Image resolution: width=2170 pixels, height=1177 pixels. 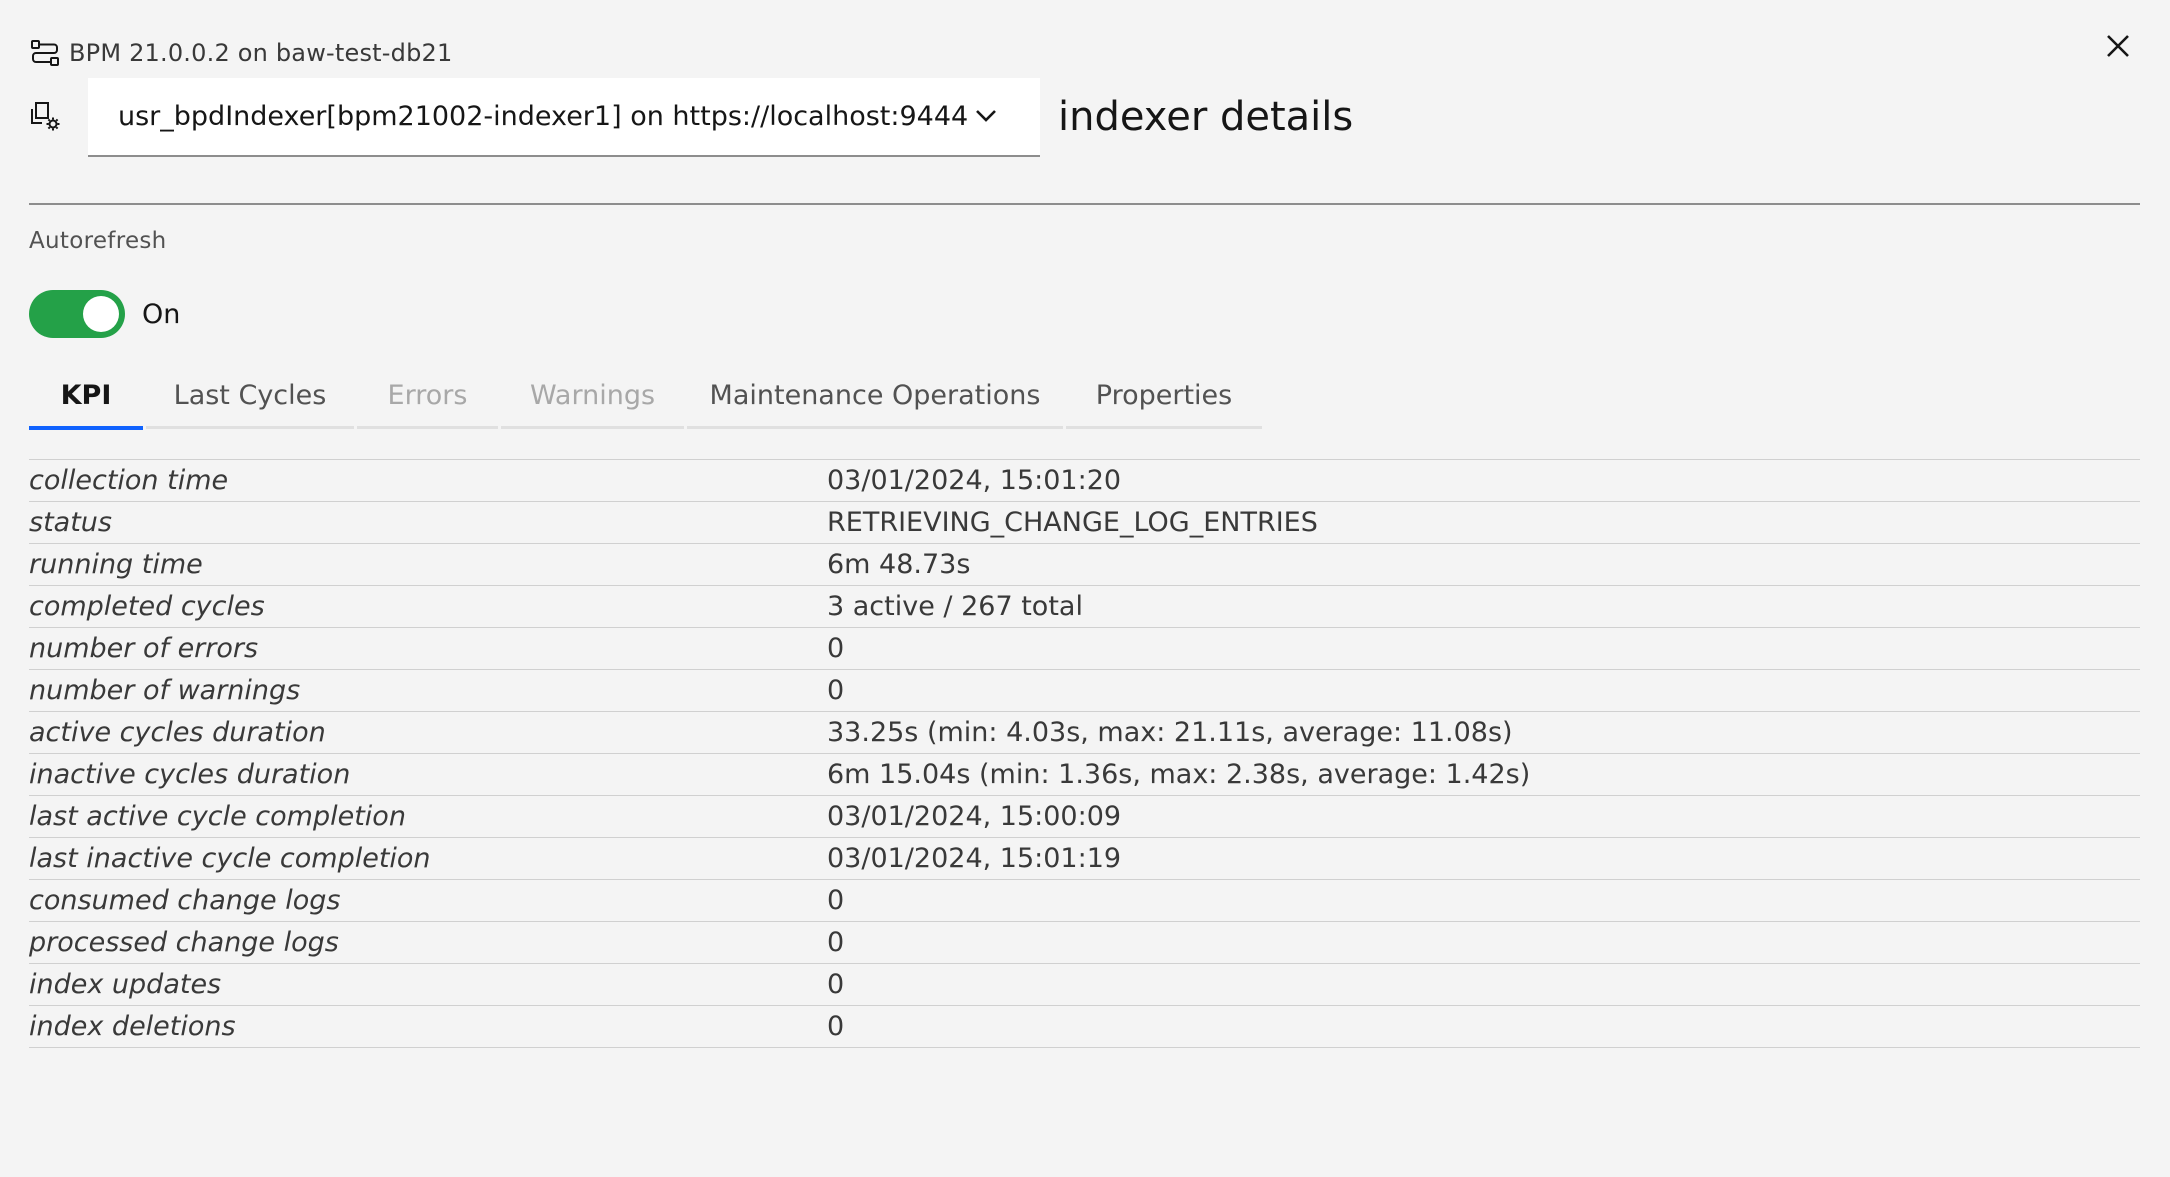 What do you see at coordinates (165, 690) in the screenshot?
I see `kpi-key: number of warnings` at bounding box center [165, 690].